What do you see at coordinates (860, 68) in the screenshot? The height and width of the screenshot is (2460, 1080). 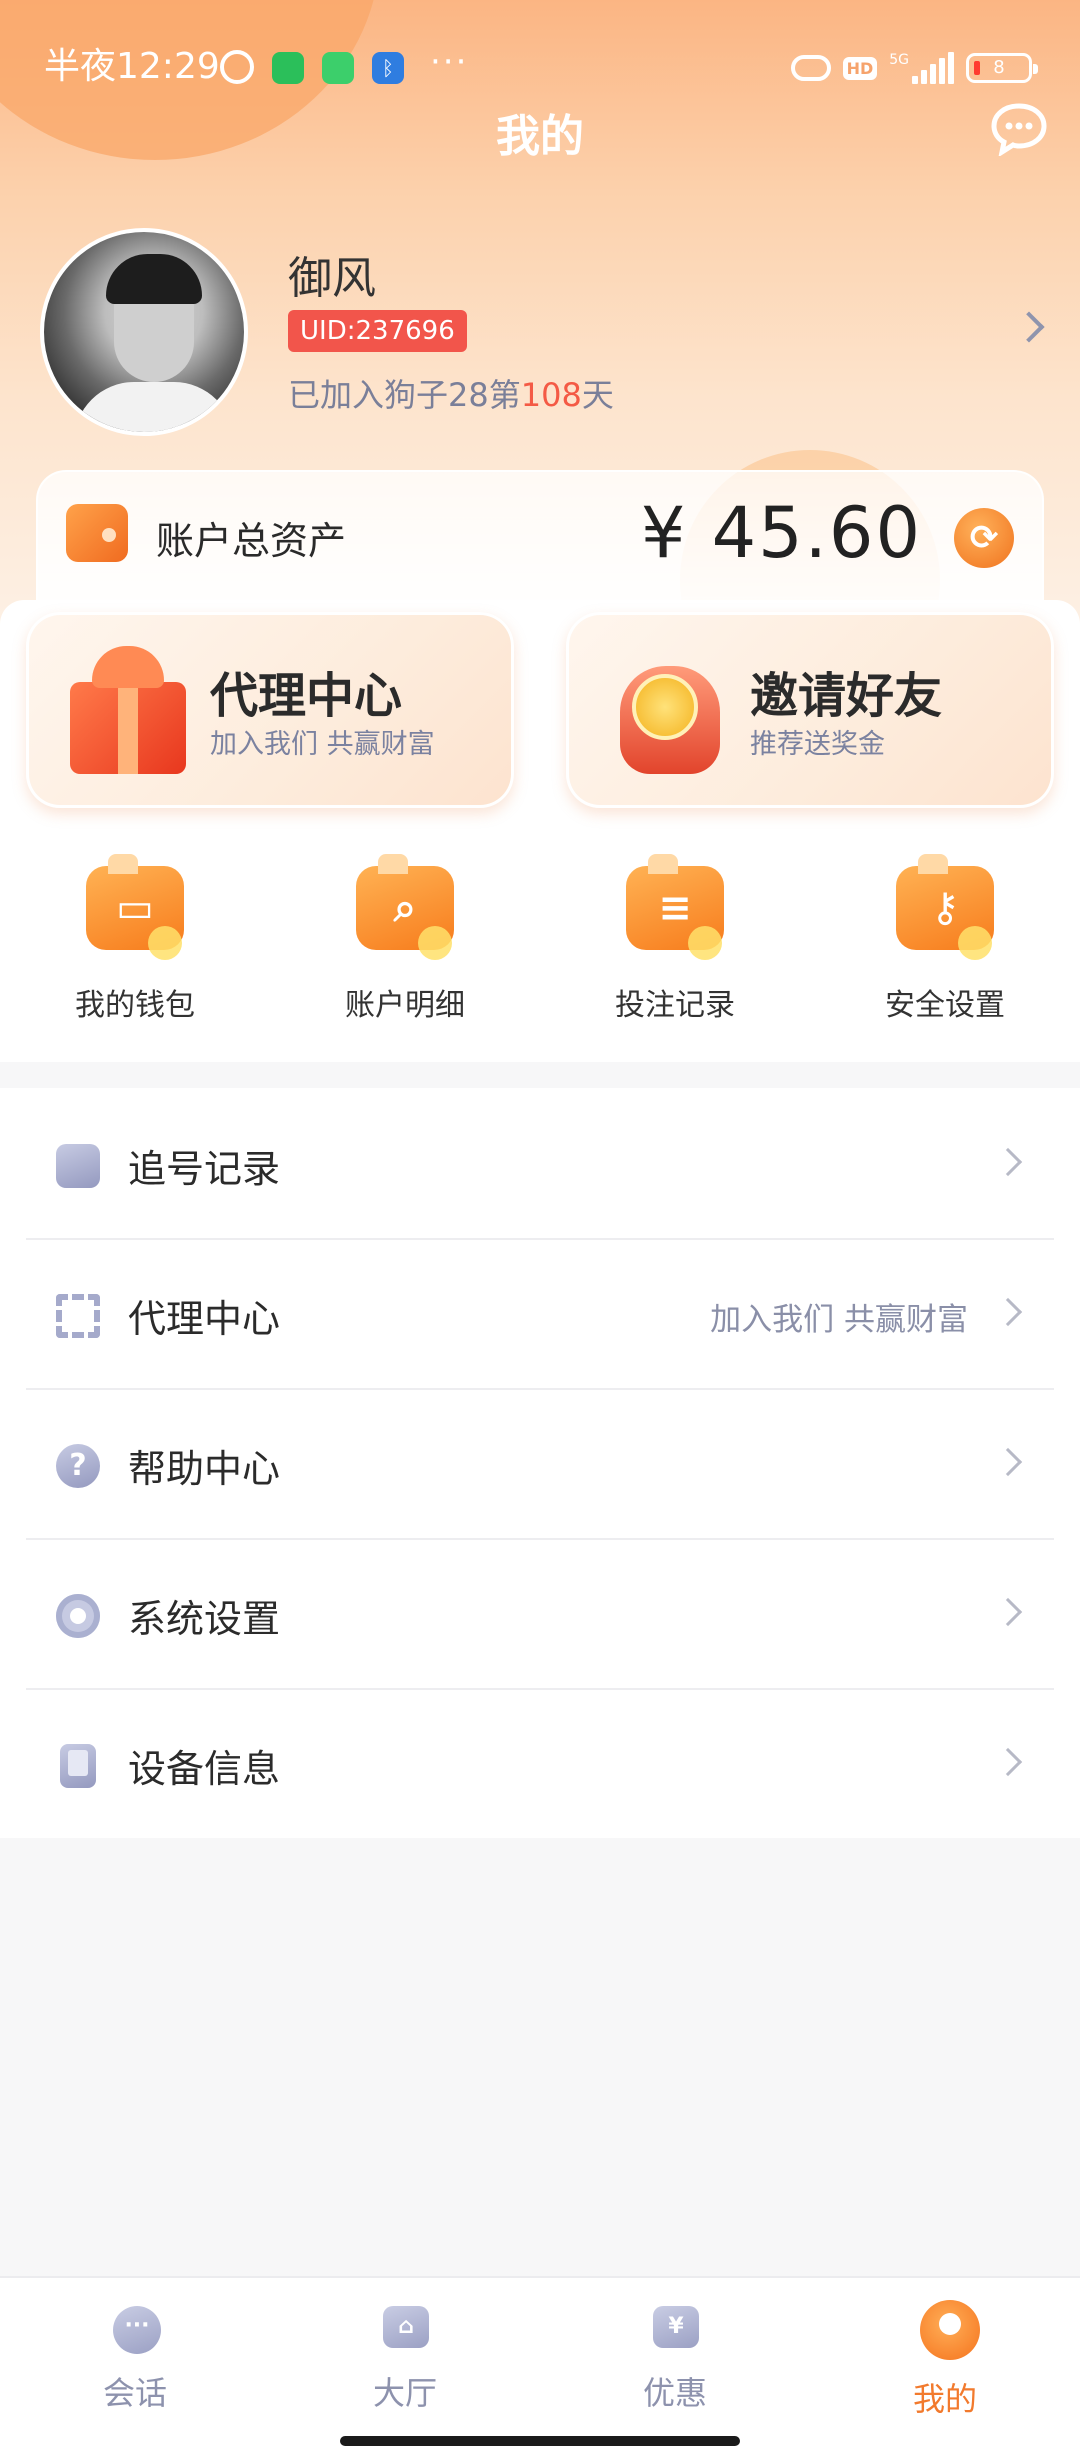 I see `hd-icon: HD` at bounding box center [860, 68].